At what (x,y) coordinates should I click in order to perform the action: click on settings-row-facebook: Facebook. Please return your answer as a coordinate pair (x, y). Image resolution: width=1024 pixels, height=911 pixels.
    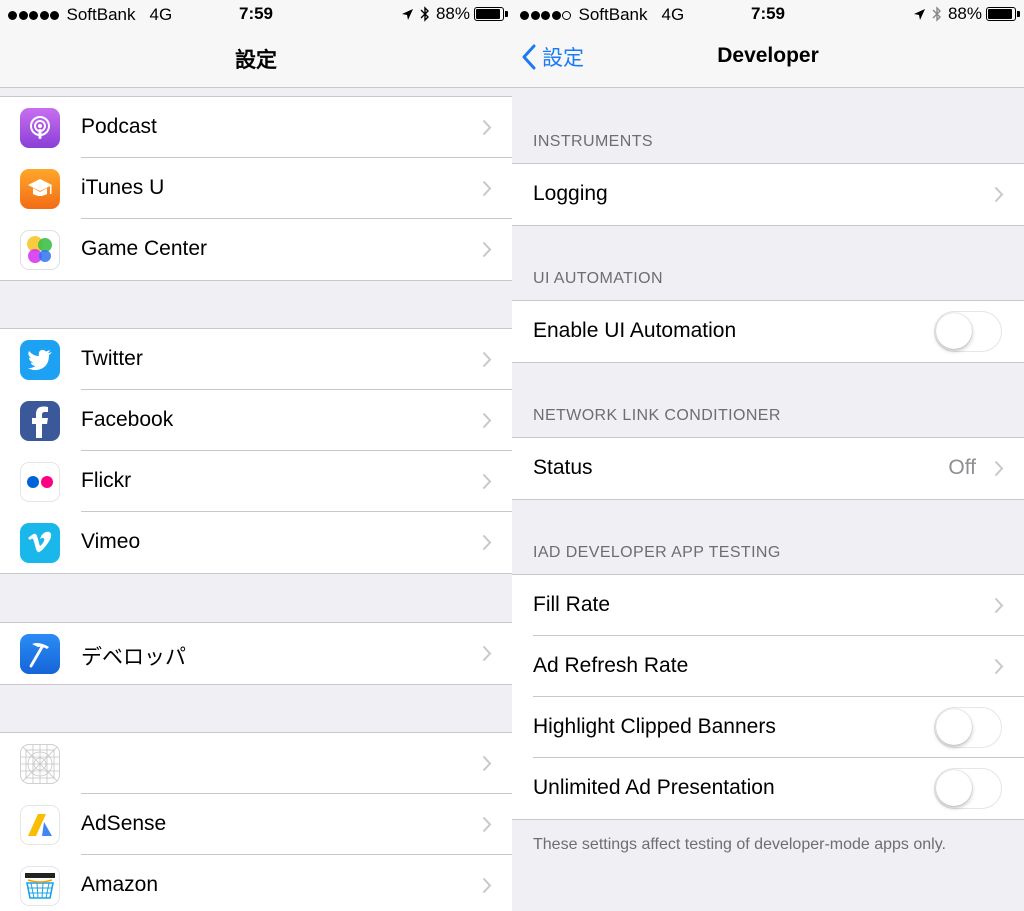
    Looking at the image, I should click on (256, 420).